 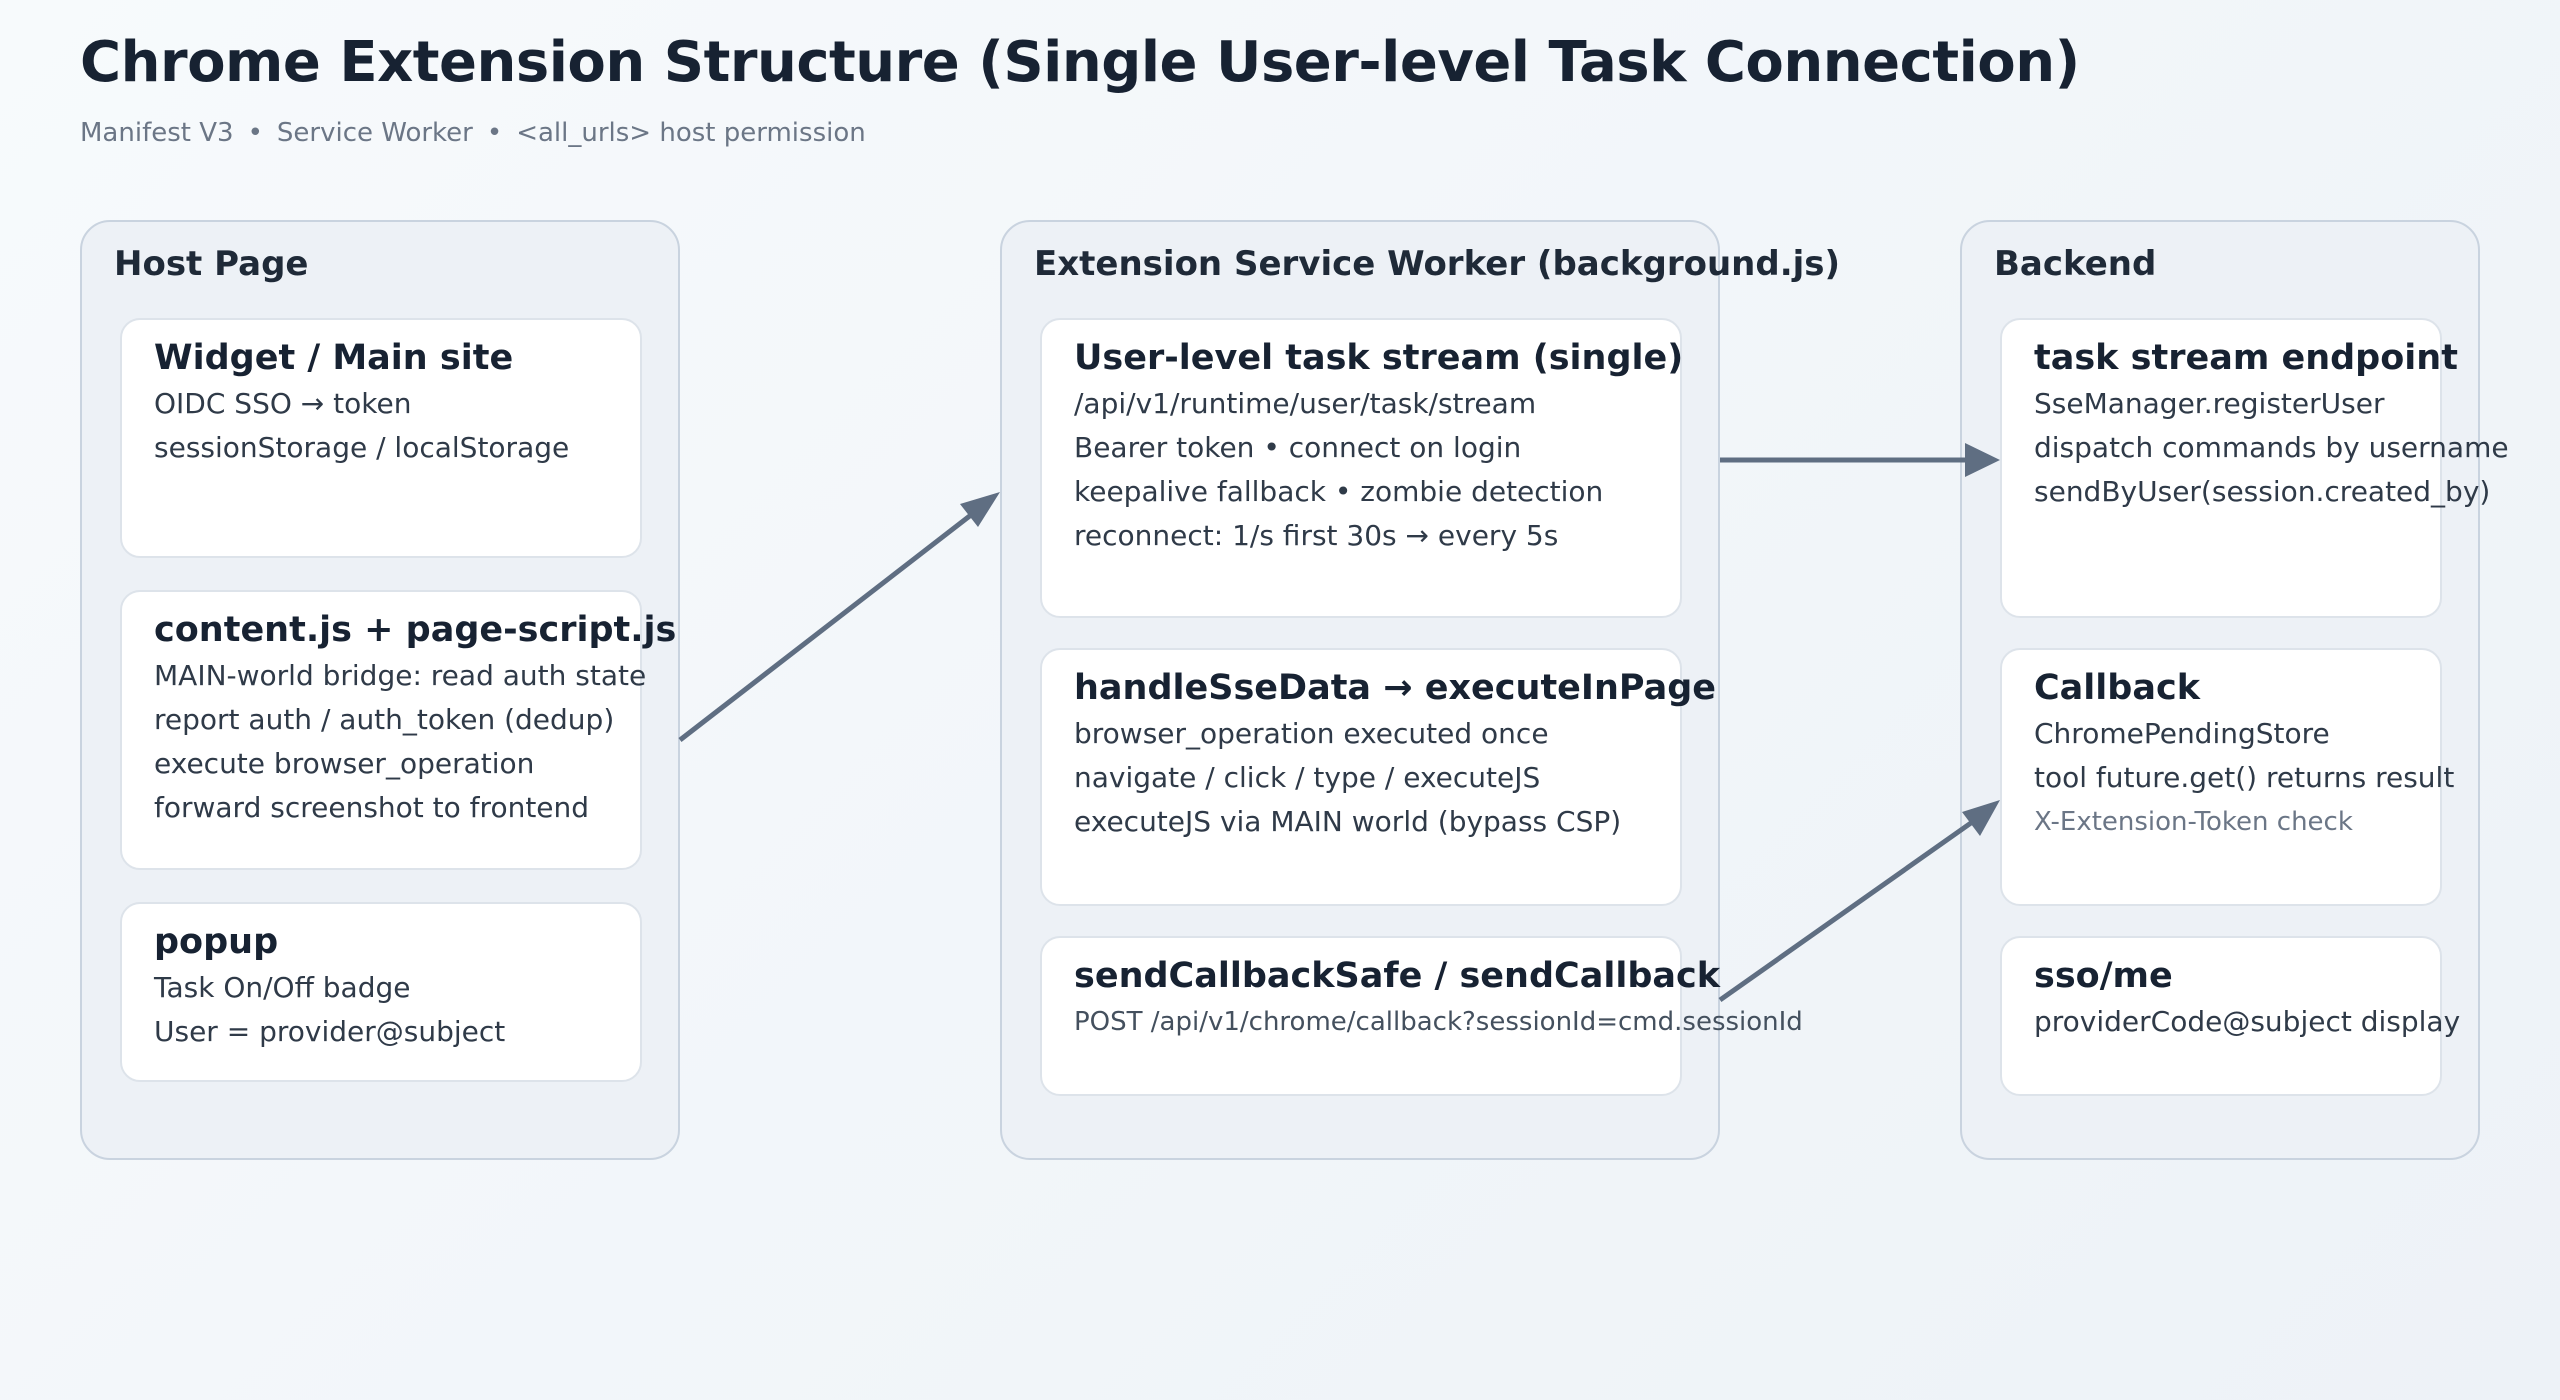 I want to click on arrow-worker-to-task-endpoint, so click(x=1860, y=460).